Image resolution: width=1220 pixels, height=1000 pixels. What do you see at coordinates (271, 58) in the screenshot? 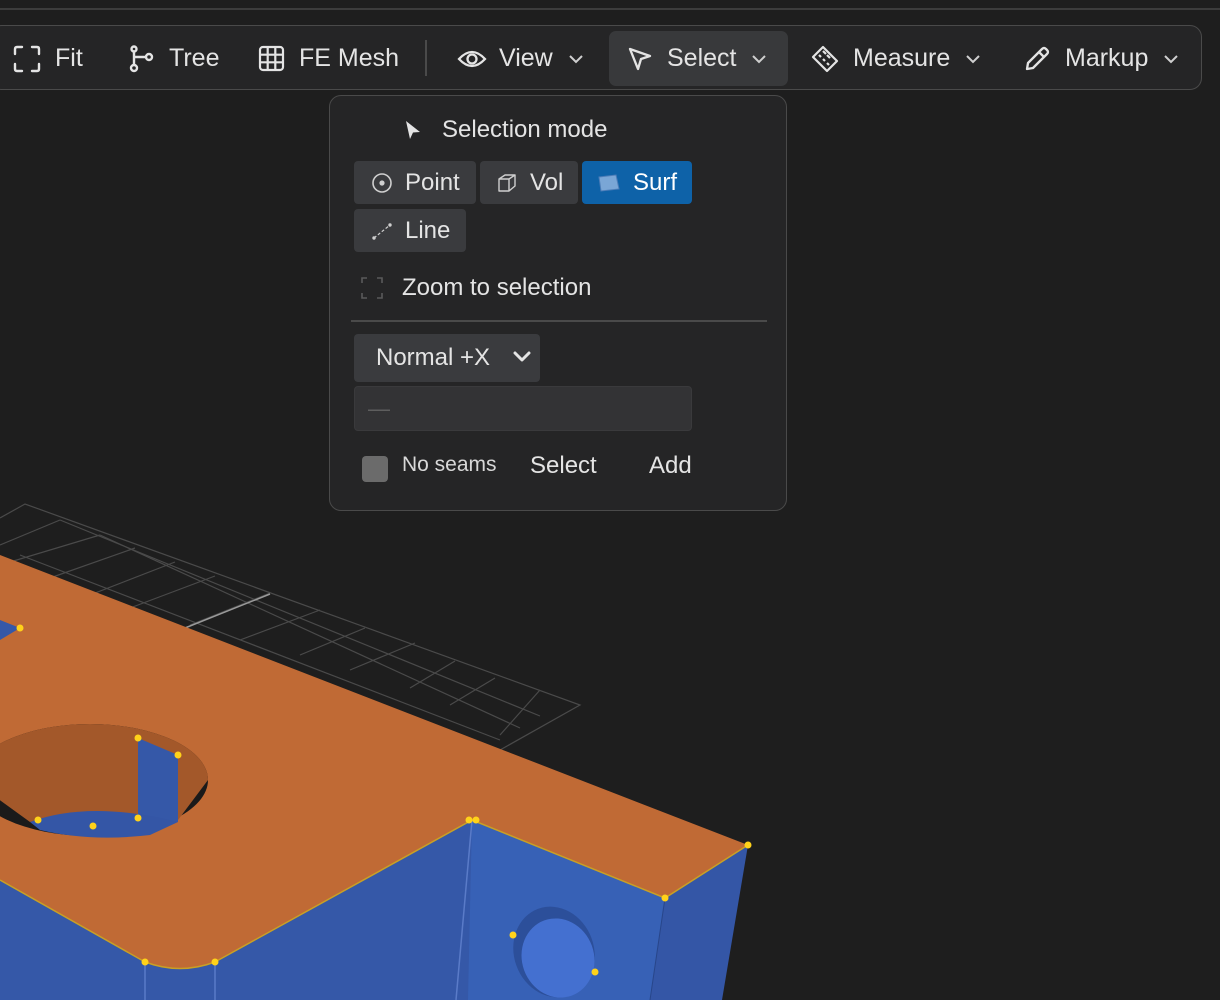
I see `grid-icon` at bounding box center [271, 58].